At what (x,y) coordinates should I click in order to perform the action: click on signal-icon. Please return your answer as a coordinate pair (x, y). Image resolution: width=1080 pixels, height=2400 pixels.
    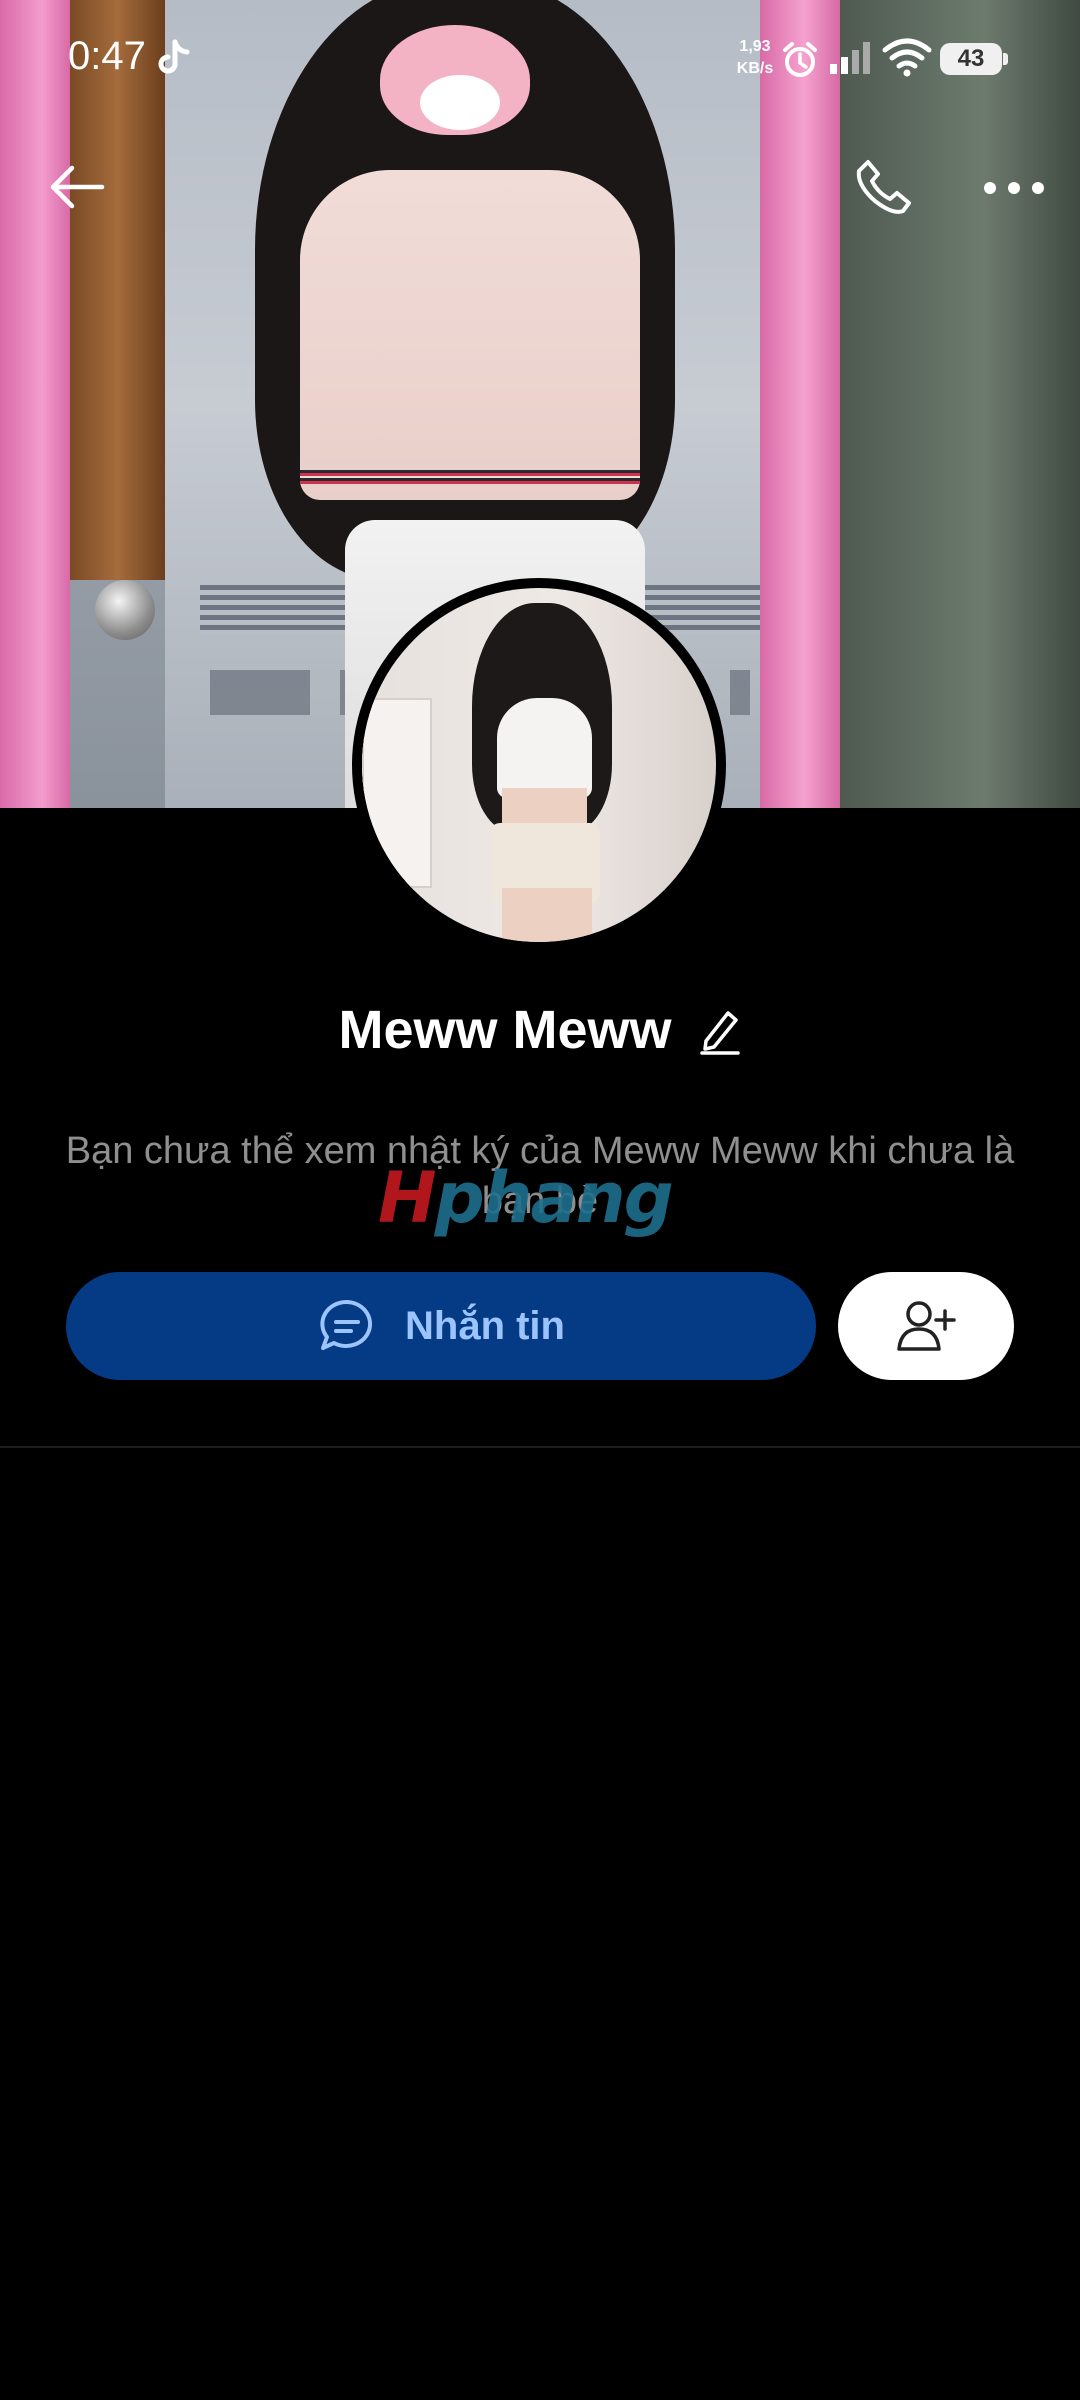
    Looking at the image, I should click on (850, 58).